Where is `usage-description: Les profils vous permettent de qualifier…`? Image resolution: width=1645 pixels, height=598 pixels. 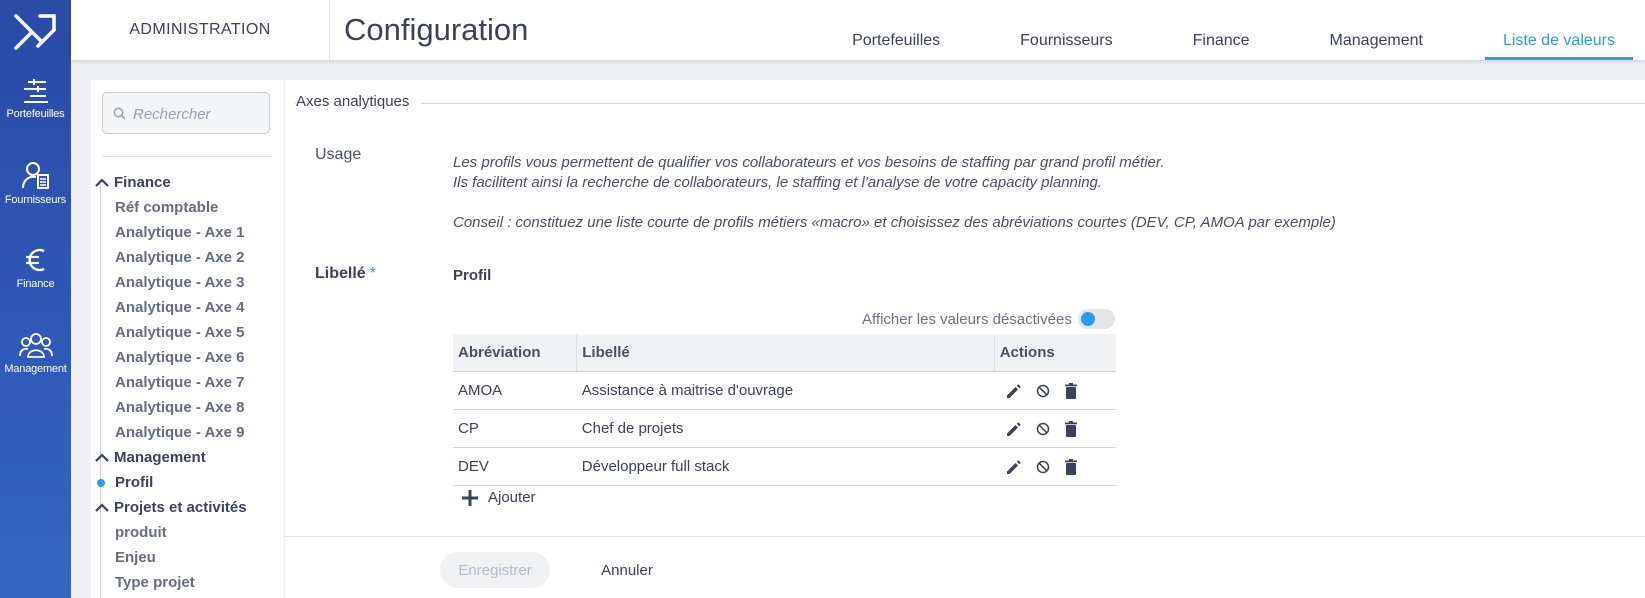
usage-description: Les profils vous permettent de qualifier… is located at coordinates (894, 193).